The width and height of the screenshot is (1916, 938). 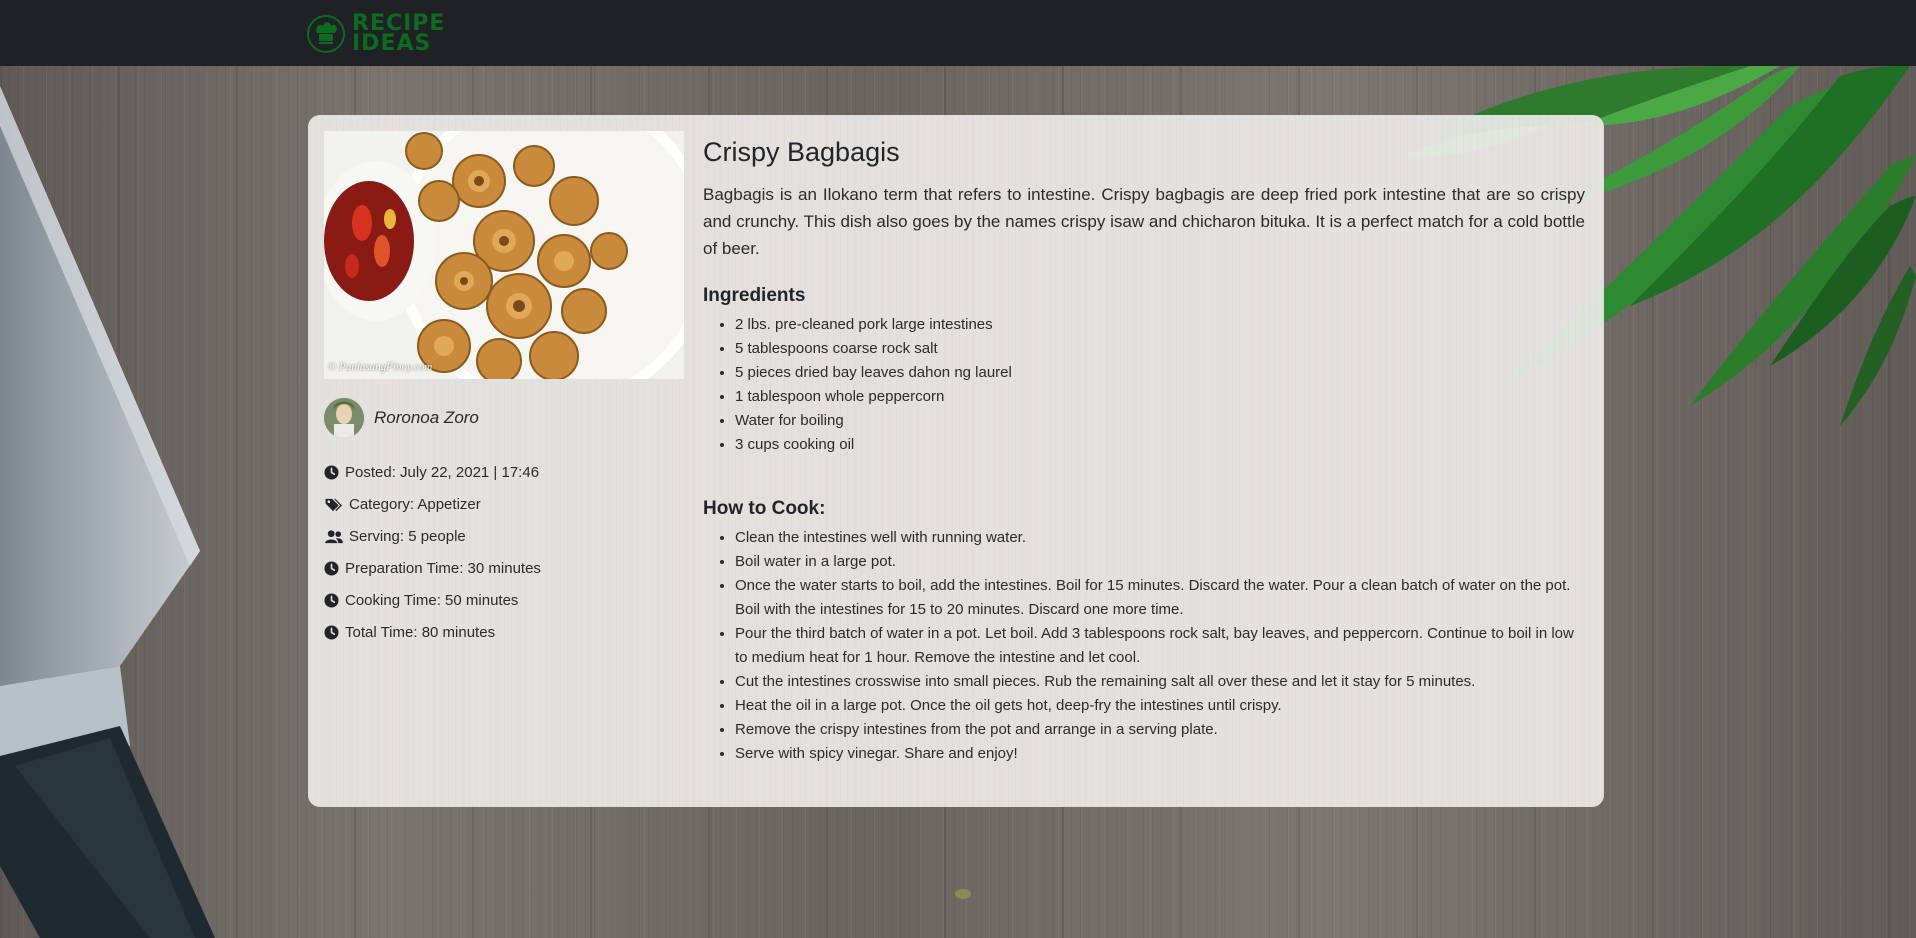 I want to click on tags-icon, so click(x=334, y=504).